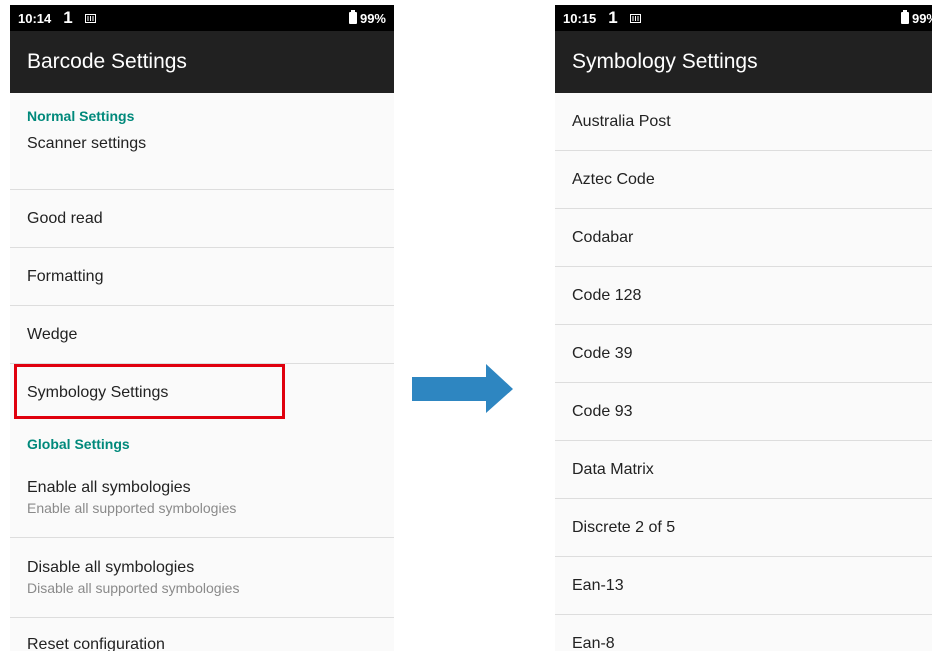 This screenshot has height=651, width=932. I want to click on pref-reset-configuration: Reset configuration, so click(202, 634).